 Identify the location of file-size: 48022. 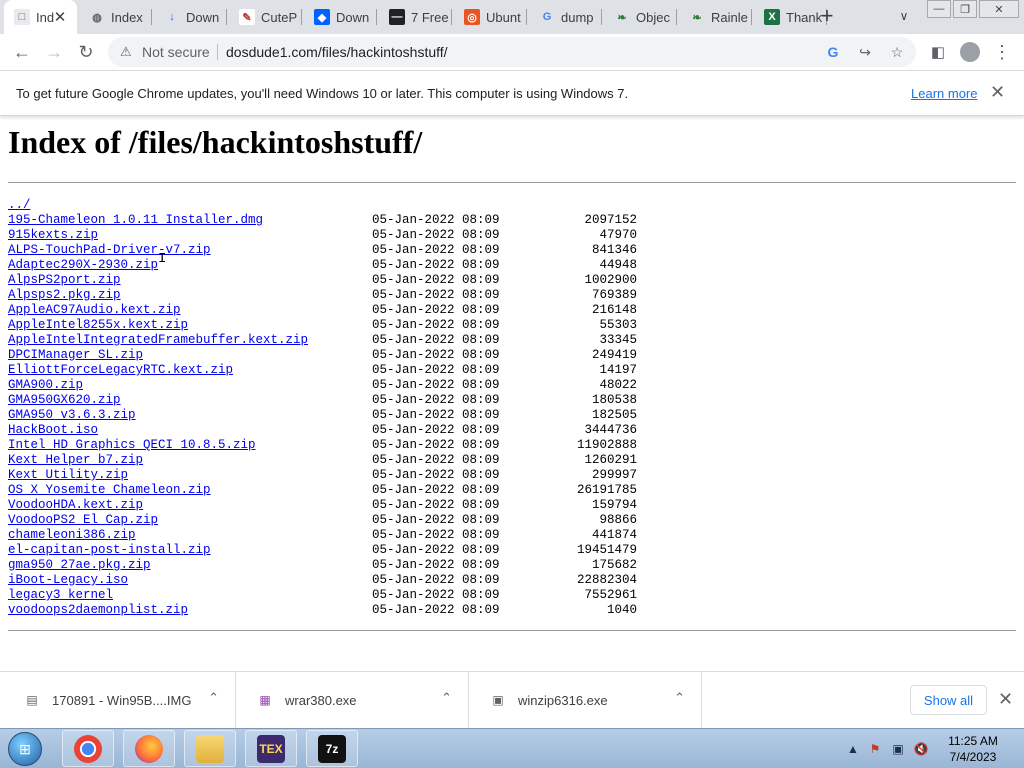
(618, 385).